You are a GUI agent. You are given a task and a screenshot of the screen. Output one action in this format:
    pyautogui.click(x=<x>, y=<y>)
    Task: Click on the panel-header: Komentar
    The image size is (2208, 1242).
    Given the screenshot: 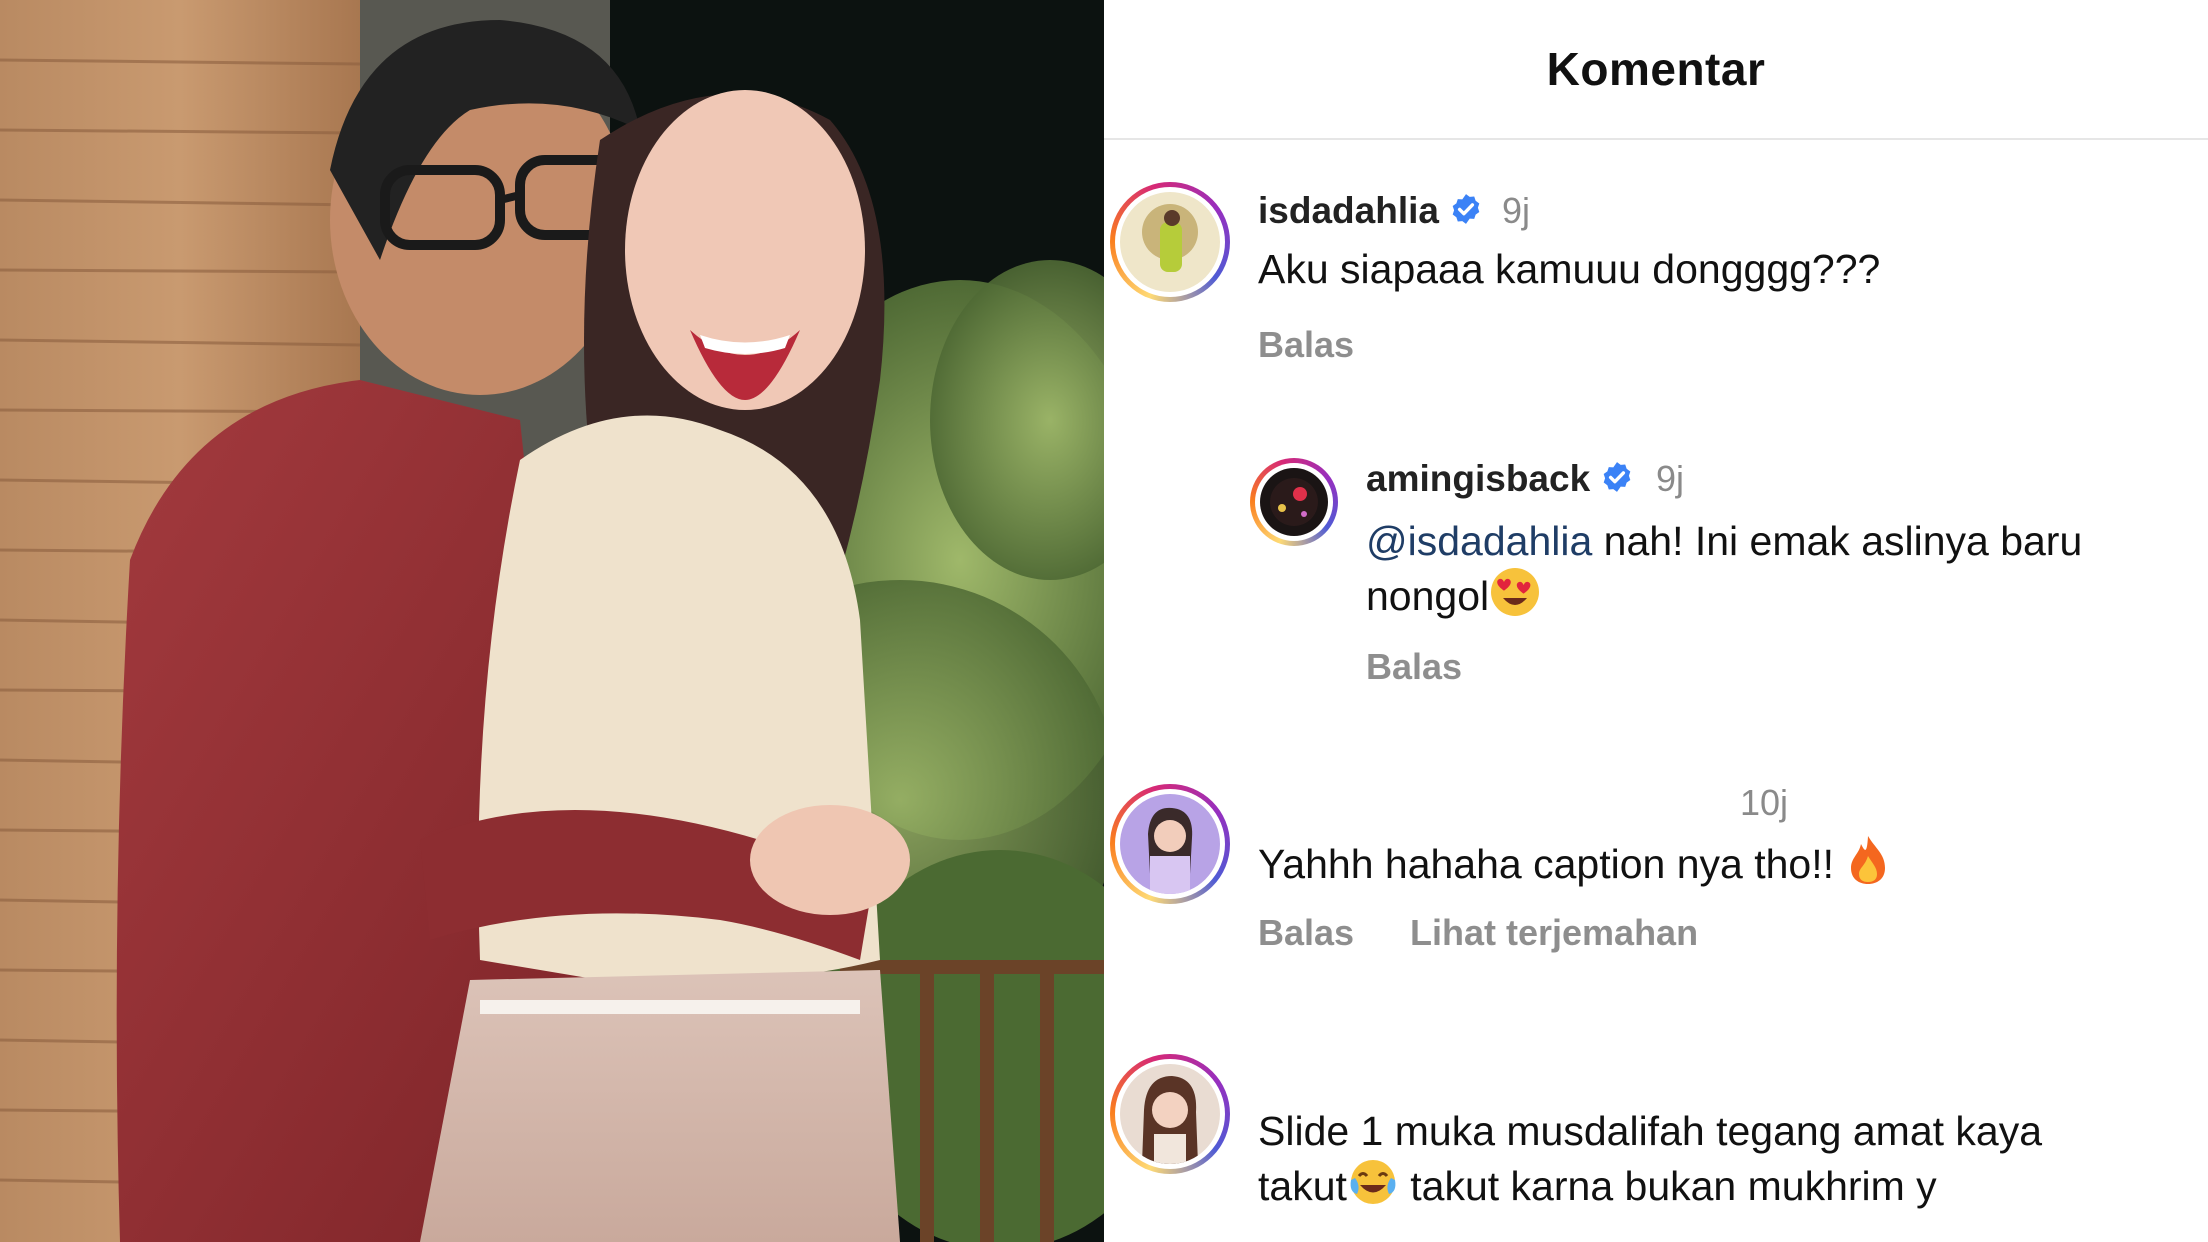 What is the action you would take?
    pyautogui.click(x=1656, y=70)
    